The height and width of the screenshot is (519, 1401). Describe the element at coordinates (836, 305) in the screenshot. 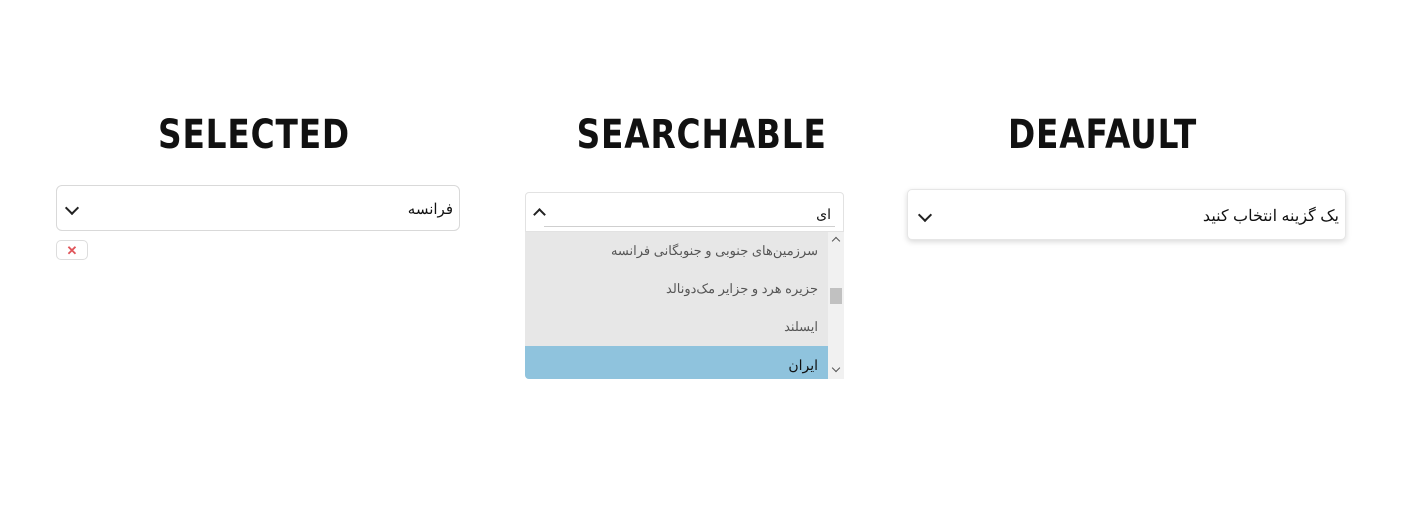

I see `options-scrollbar` at that location.